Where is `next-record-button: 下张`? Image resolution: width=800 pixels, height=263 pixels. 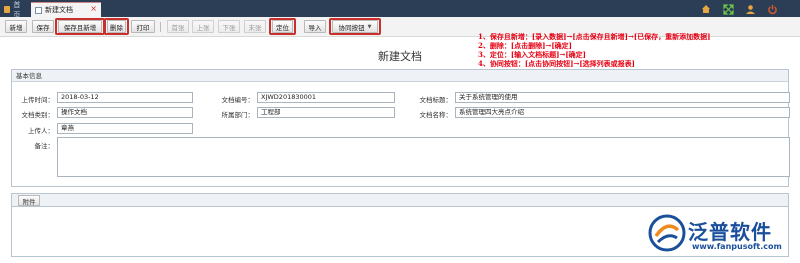
next-record-button: 下张 is located at coordinates (229, 26).